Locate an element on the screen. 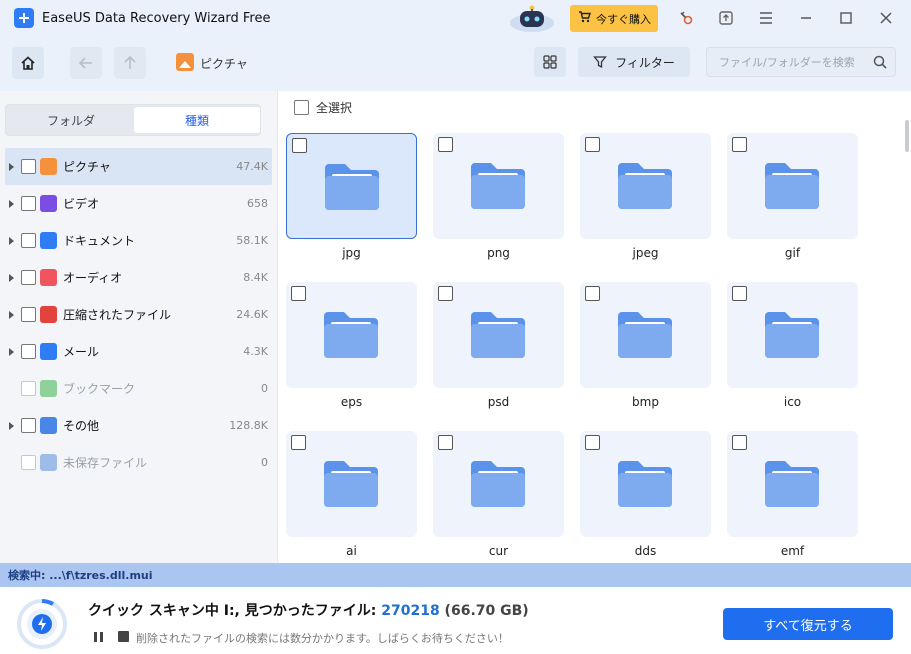 The height and width of the screenshot is (654, 911). recover-all-button: すべて復元する is located at coordinates (808, 624).